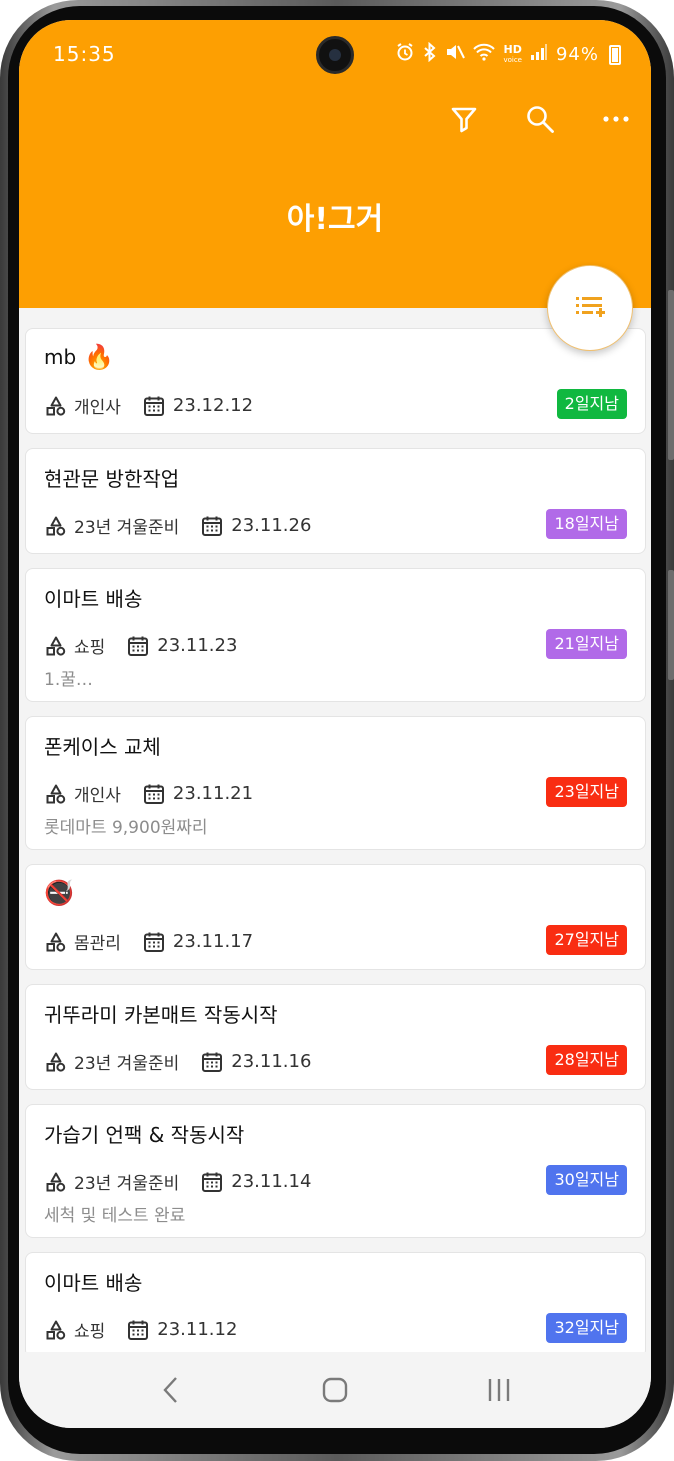  What do you see at coordinates (671, 375) in the screenshot?
I see `volume-button` at bounding box center [671, 375].